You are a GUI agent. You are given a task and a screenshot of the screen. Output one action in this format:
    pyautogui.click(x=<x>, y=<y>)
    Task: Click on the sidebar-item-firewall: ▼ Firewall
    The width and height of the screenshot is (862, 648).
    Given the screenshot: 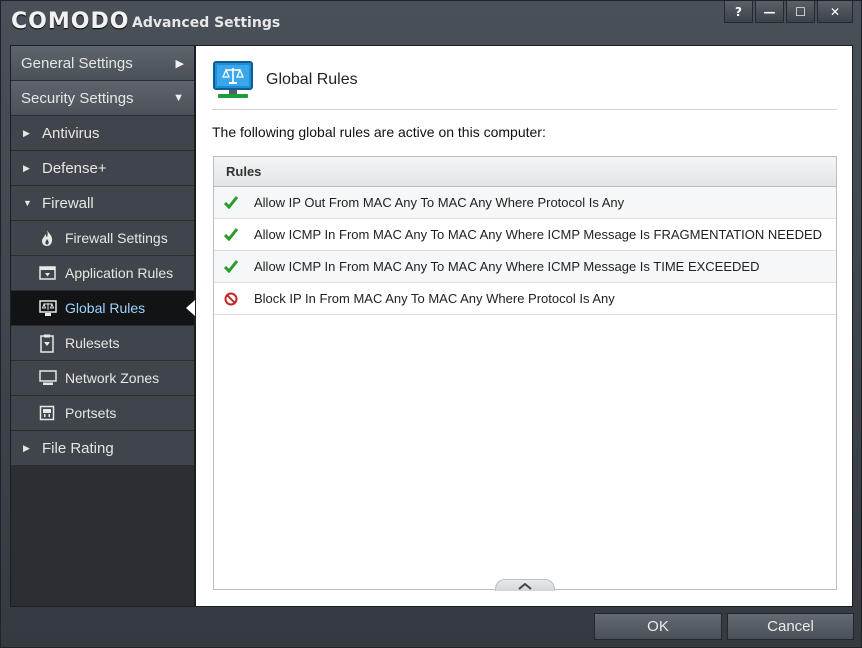 What is the action you would take?
    pyautogui.click(x=102, y=203)
    